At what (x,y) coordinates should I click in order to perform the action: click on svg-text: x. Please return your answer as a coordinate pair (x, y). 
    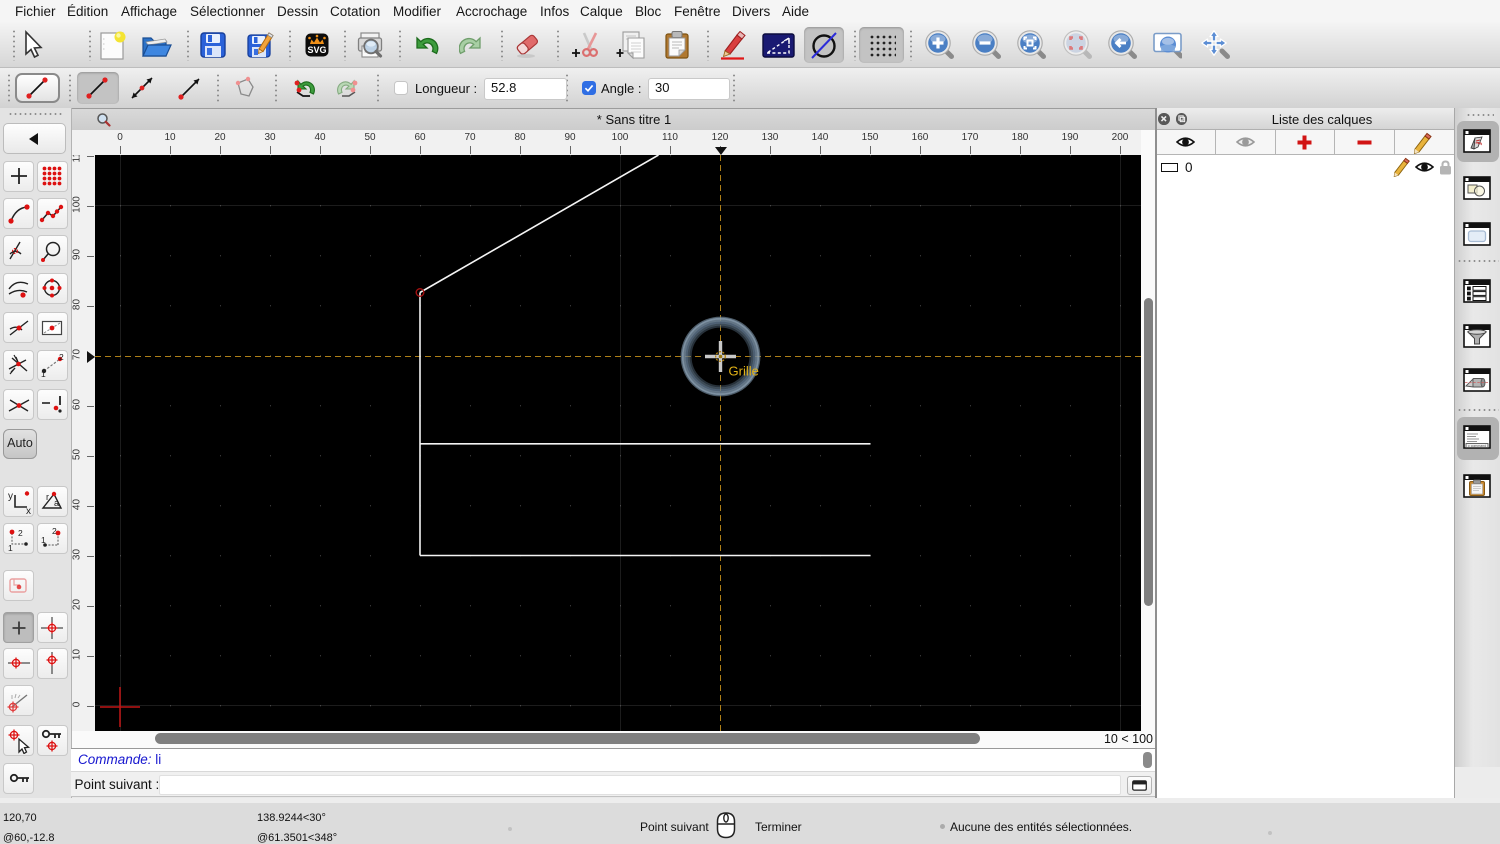
    Looking at the image, I should click on (28, 510).